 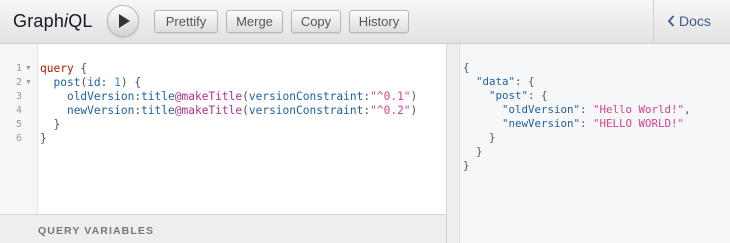 What do you see at coordinates (671, 21) in the screenshot?
I see `chevron-left-icon` at bounding box center [671, 21].